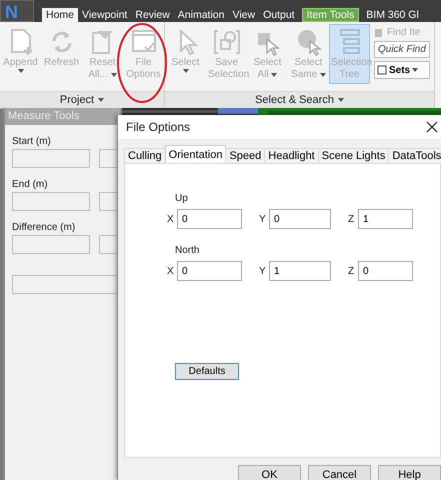 The width and height of the screenshot is (441, 480). Describe the element at coordinates (382, 70) in the screenshot. I see `sets-icon` at that location.